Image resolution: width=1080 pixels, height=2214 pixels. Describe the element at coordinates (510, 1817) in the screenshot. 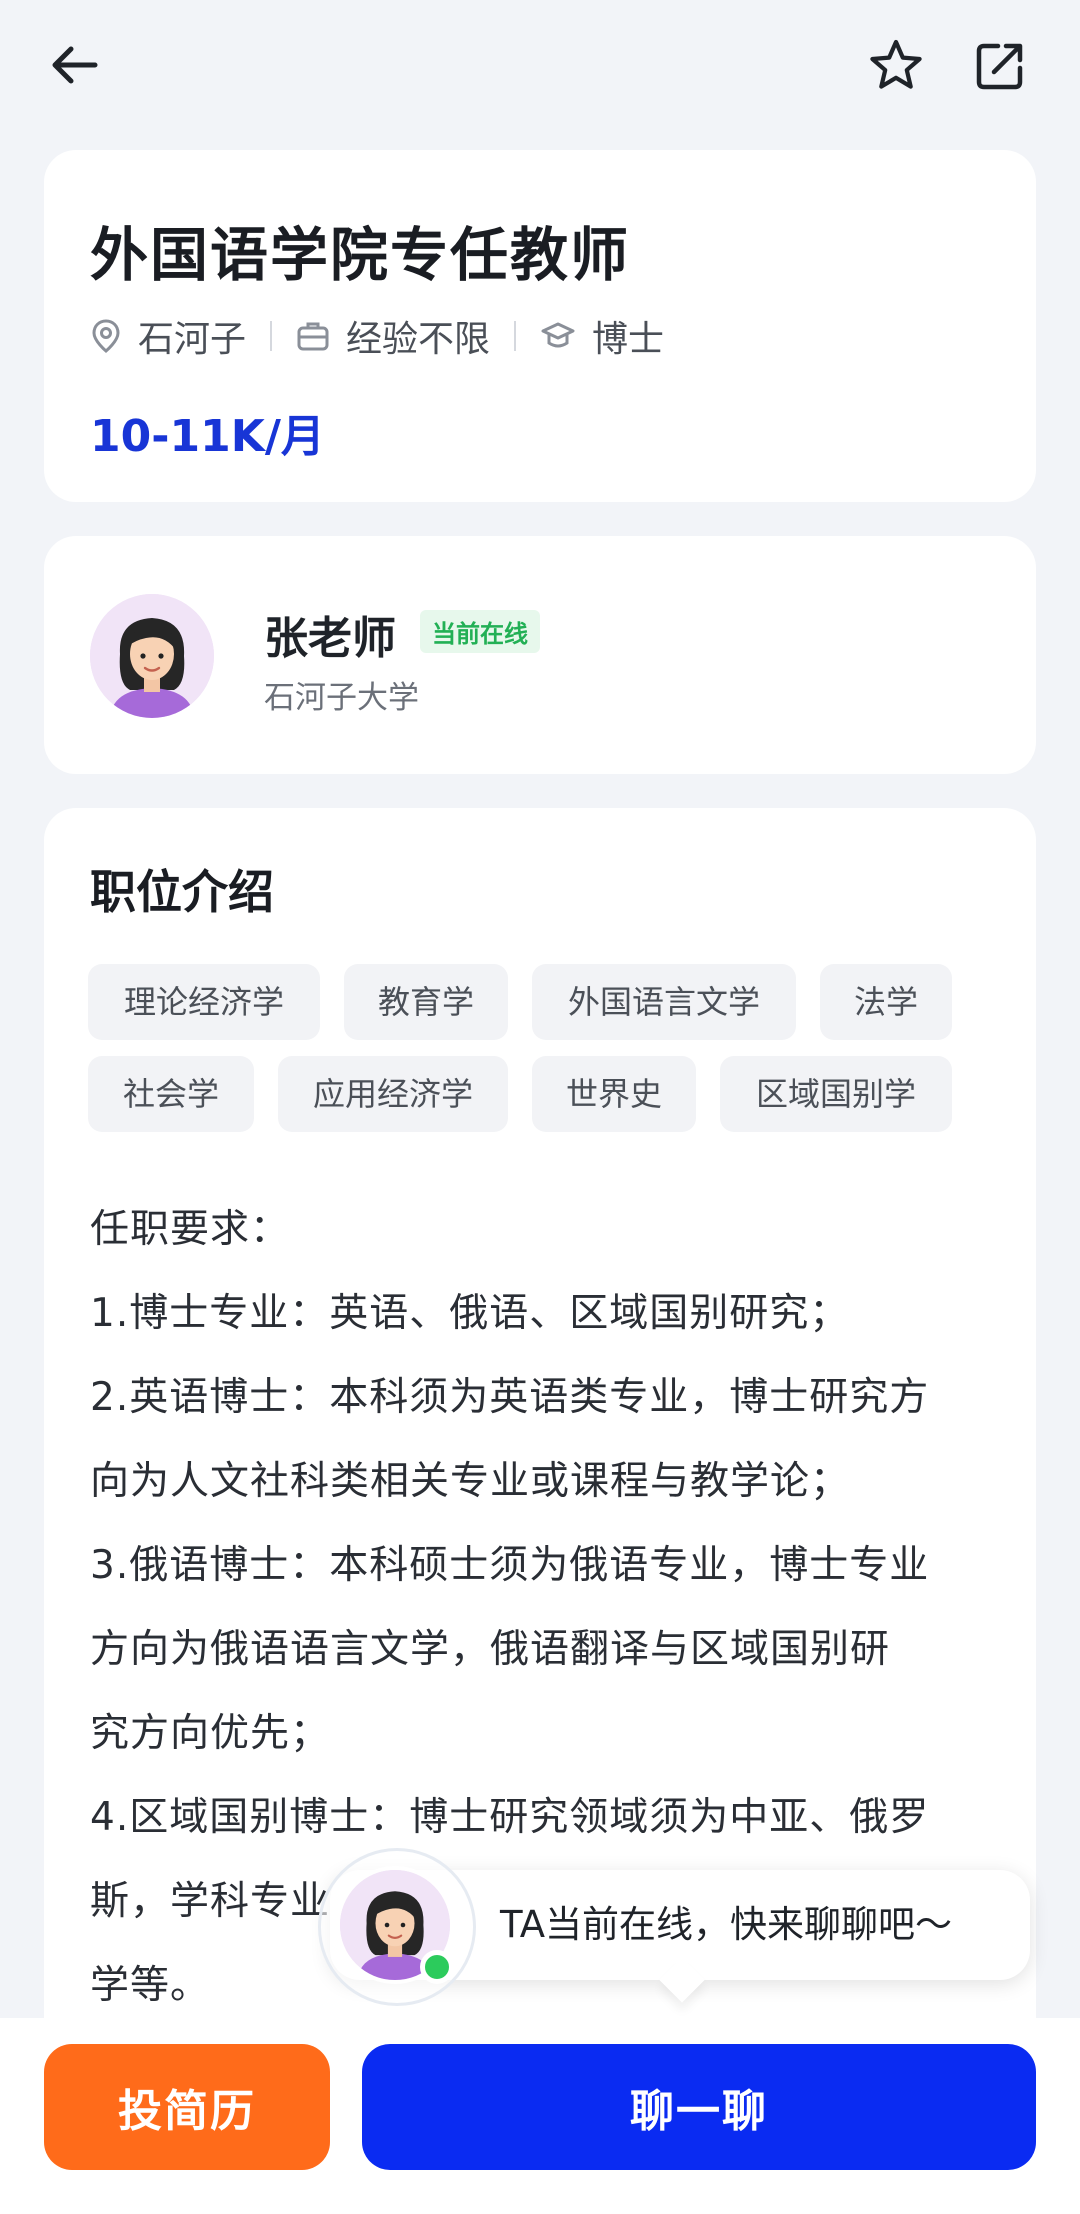

I see `description-line: 4.区域国别博士：博士研究领域须为中亚、俄罗` at that location.